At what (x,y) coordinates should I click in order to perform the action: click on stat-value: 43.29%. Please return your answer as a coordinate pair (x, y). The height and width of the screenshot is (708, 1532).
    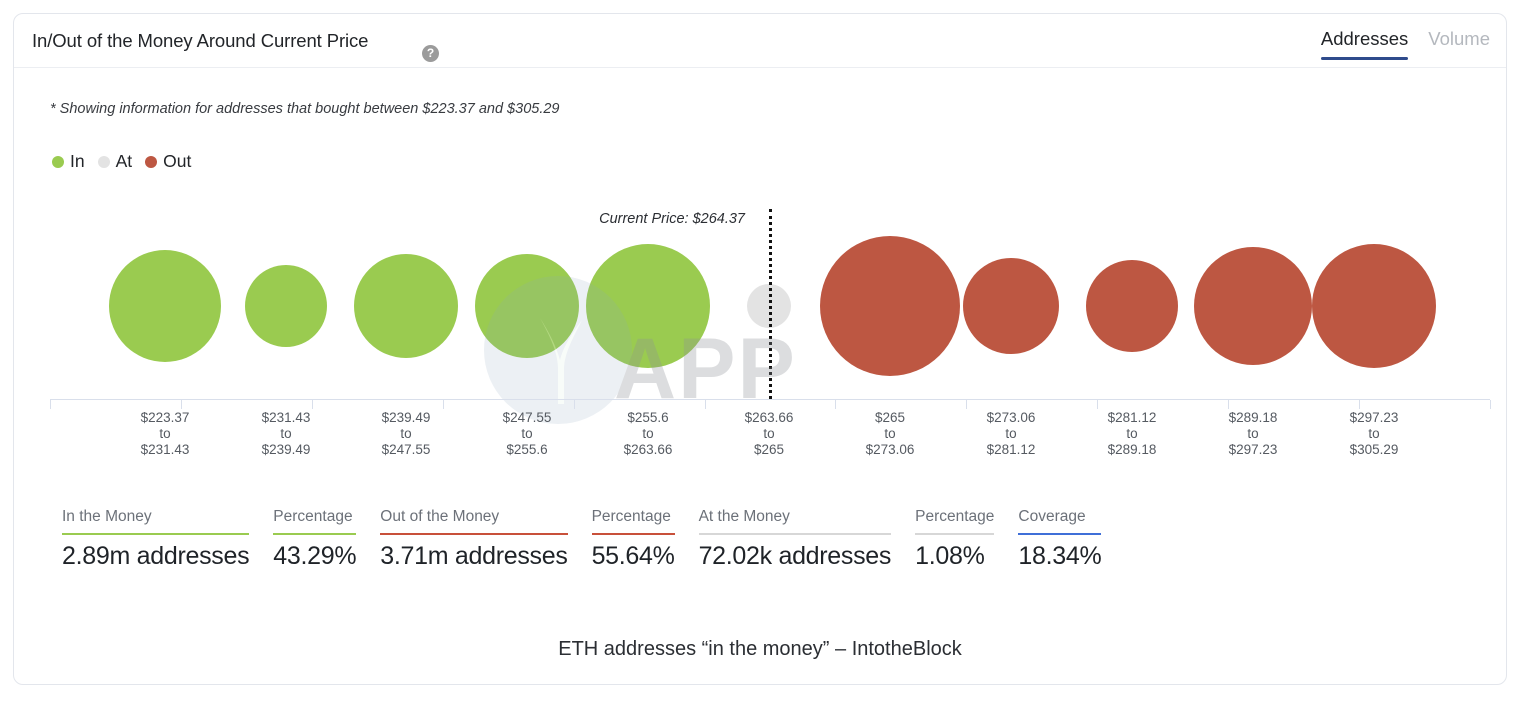
    Looking at the image, I should click on (315, 556).